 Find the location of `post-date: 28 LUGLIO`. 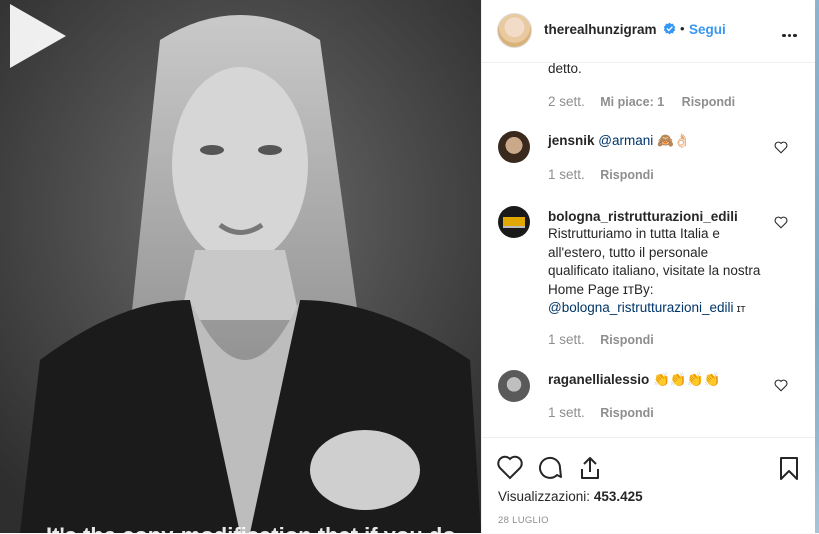

post-date: 28 LUGLIO is located at coordinates (523, 520).